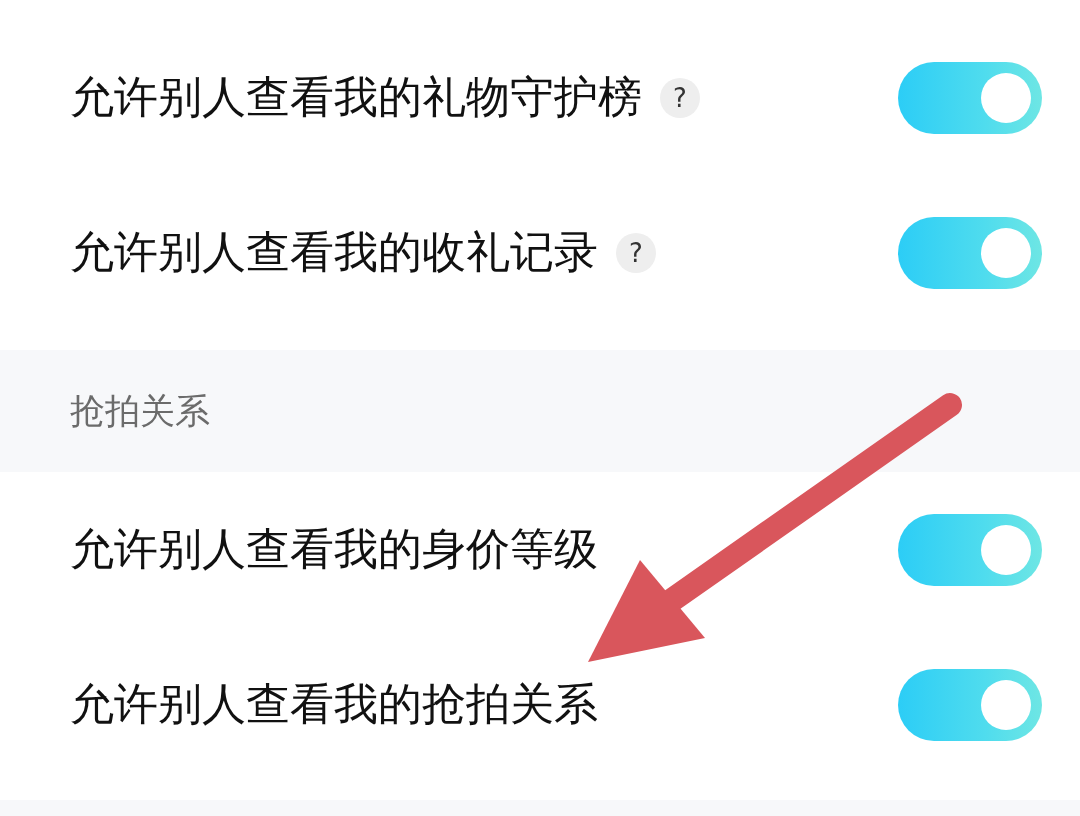  What do you see at coordinates (356, 97) in the screenshot?
I see `setting-label: 允许别人查看我的礼物守护榜` at bounding box center [356, 97].